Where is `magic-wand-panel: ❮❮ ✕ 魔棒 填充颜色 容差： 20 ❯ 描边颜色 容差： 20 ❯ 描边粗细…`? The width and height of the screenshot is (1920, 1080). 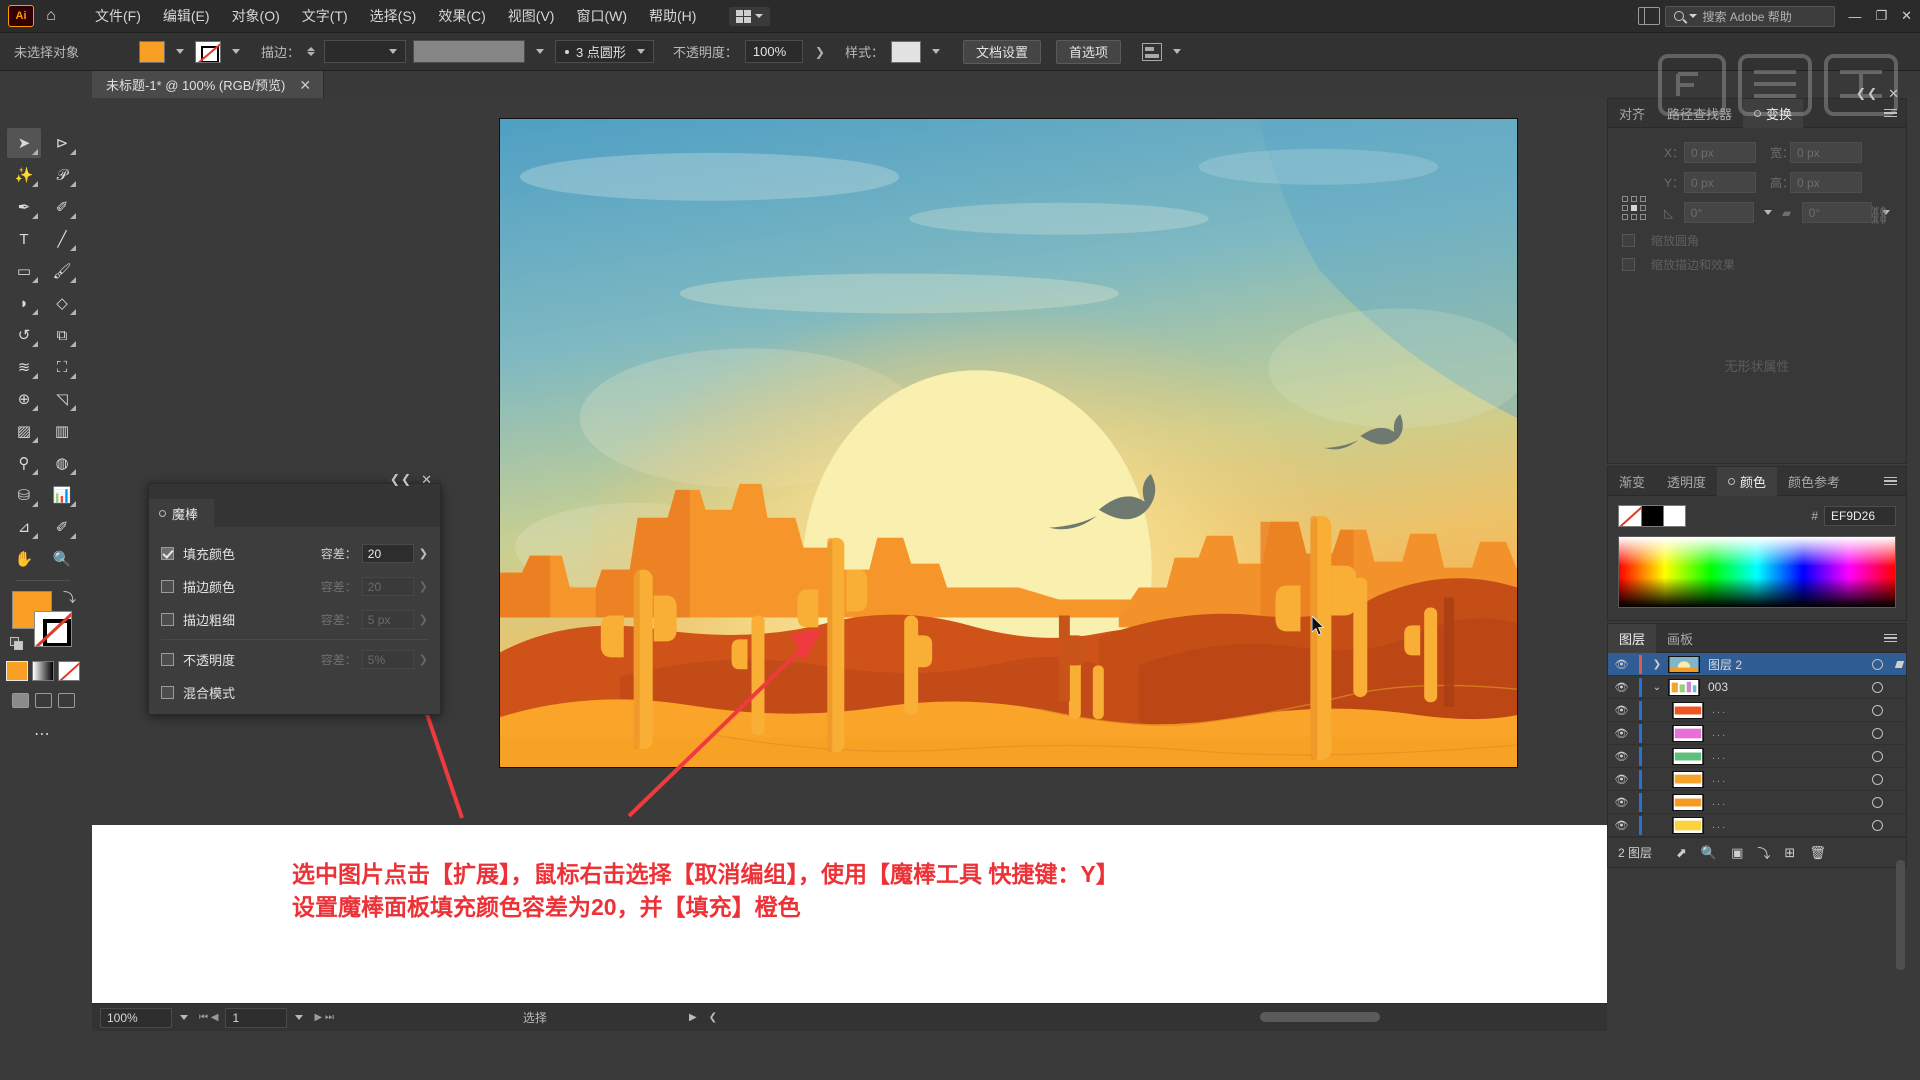 magic-wand-panel: ❮❮ ✕ 魔棒 填充颜色 容差： 20 ❯ 描边颜色 容差： 20 ❯ 描边粗细… is located at coordinates (294, 593).